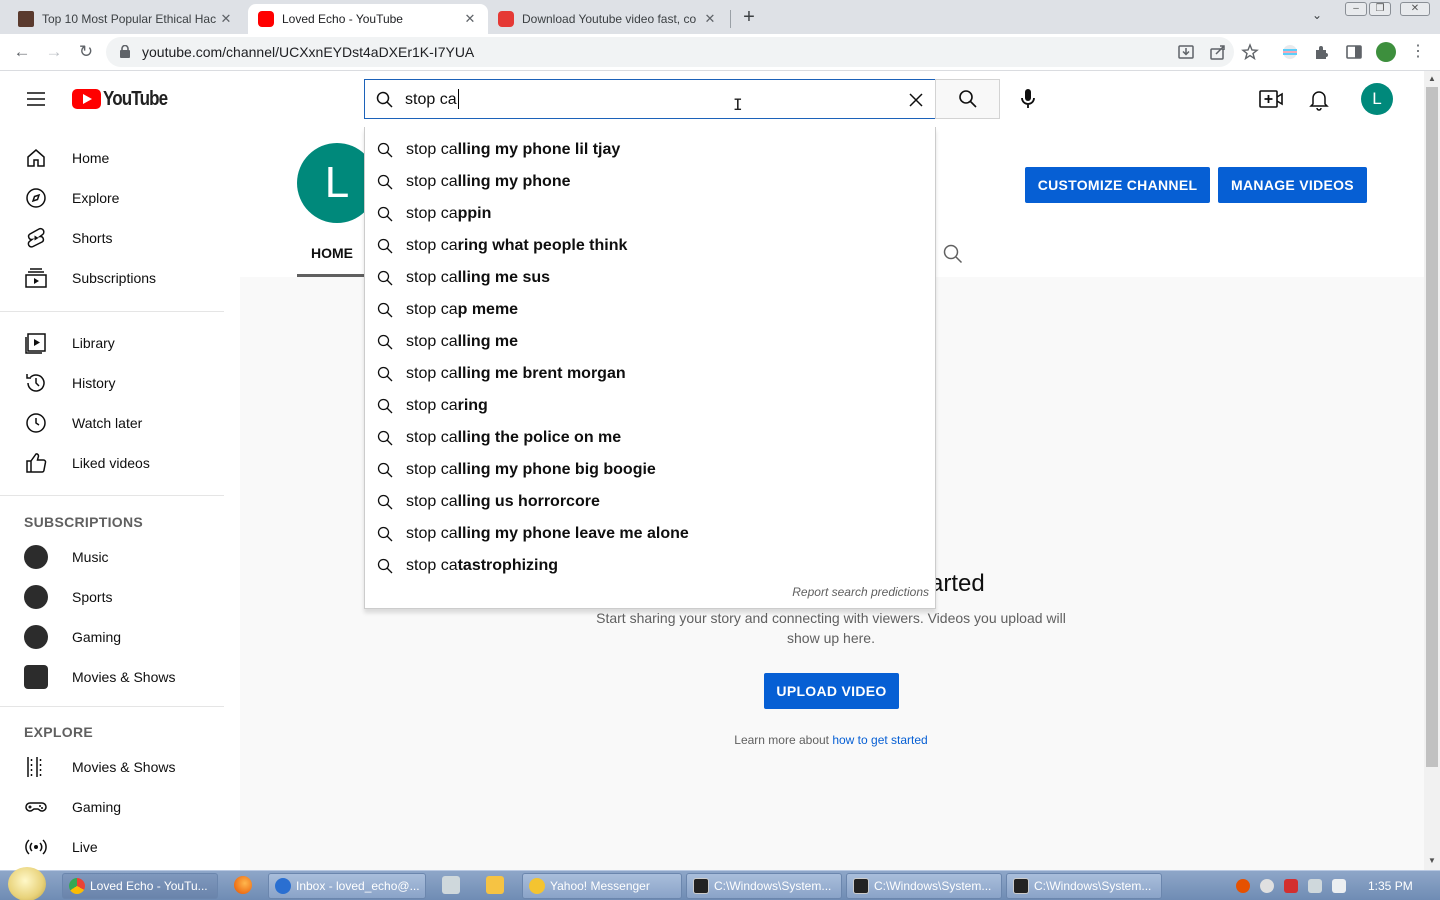 This screenshot has width=1440, height=900. I want to click on restore-icon: ❐, so click(1380, 9).